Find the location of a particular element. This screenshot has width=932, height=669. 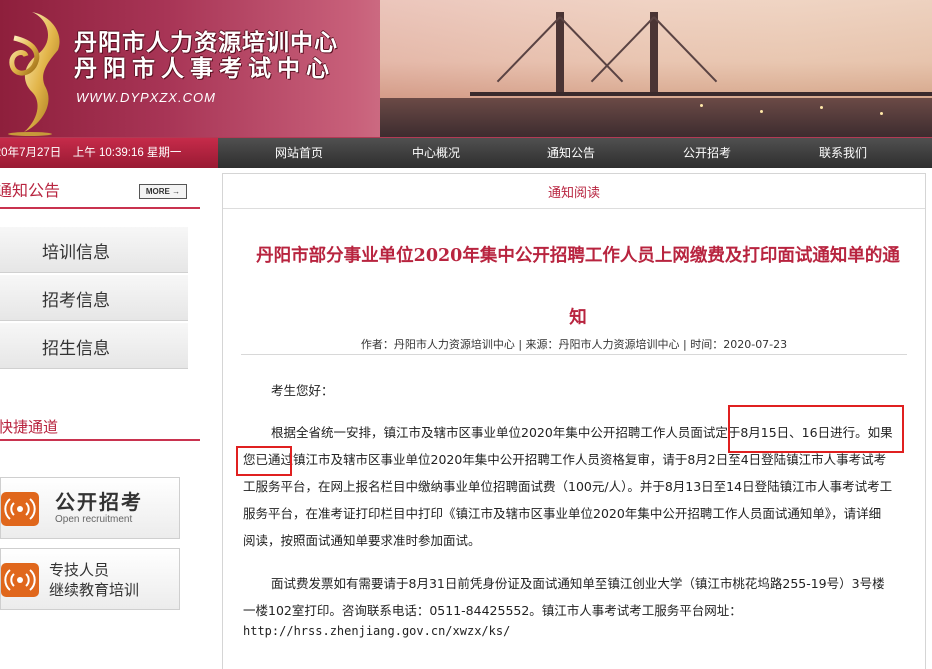

nav-recruitment: 公开招考 is located at coordinates (707, 153).